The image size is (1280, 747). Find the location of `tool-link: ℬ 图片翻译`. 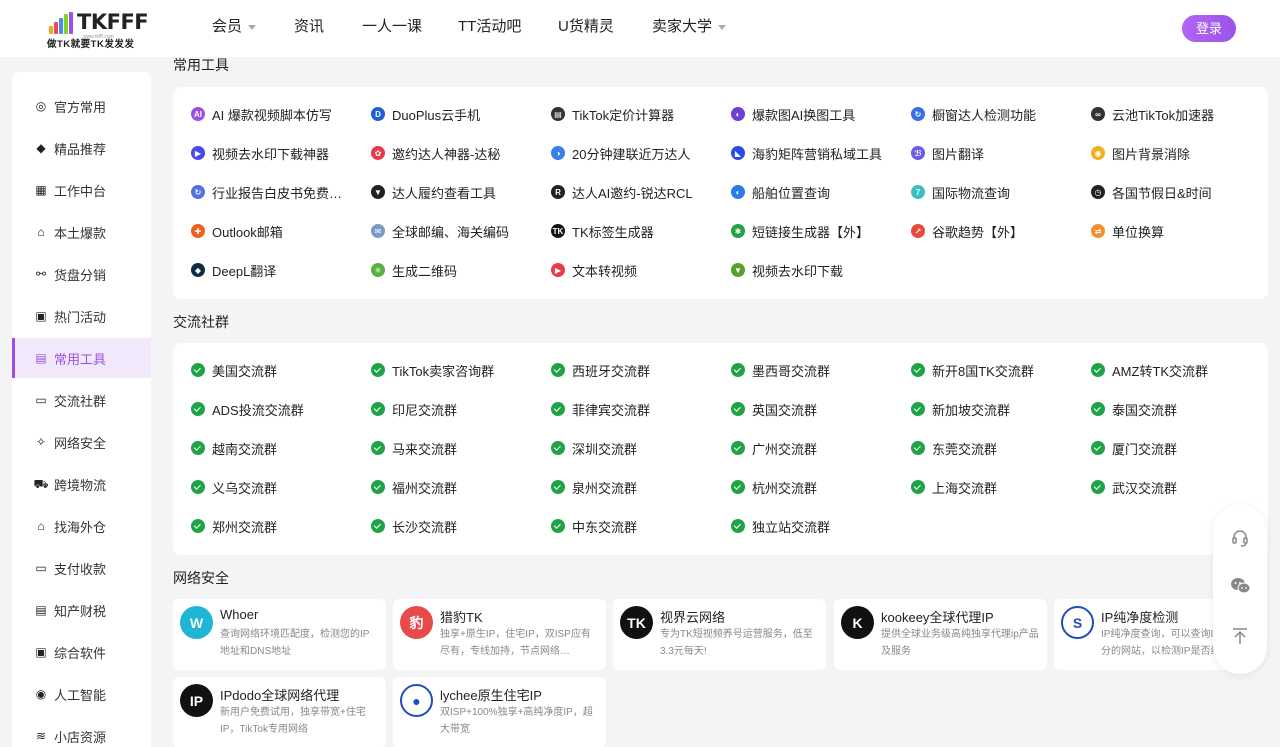

tool-link: ℬ 图片翻译 is located at coordinates (947, 153).